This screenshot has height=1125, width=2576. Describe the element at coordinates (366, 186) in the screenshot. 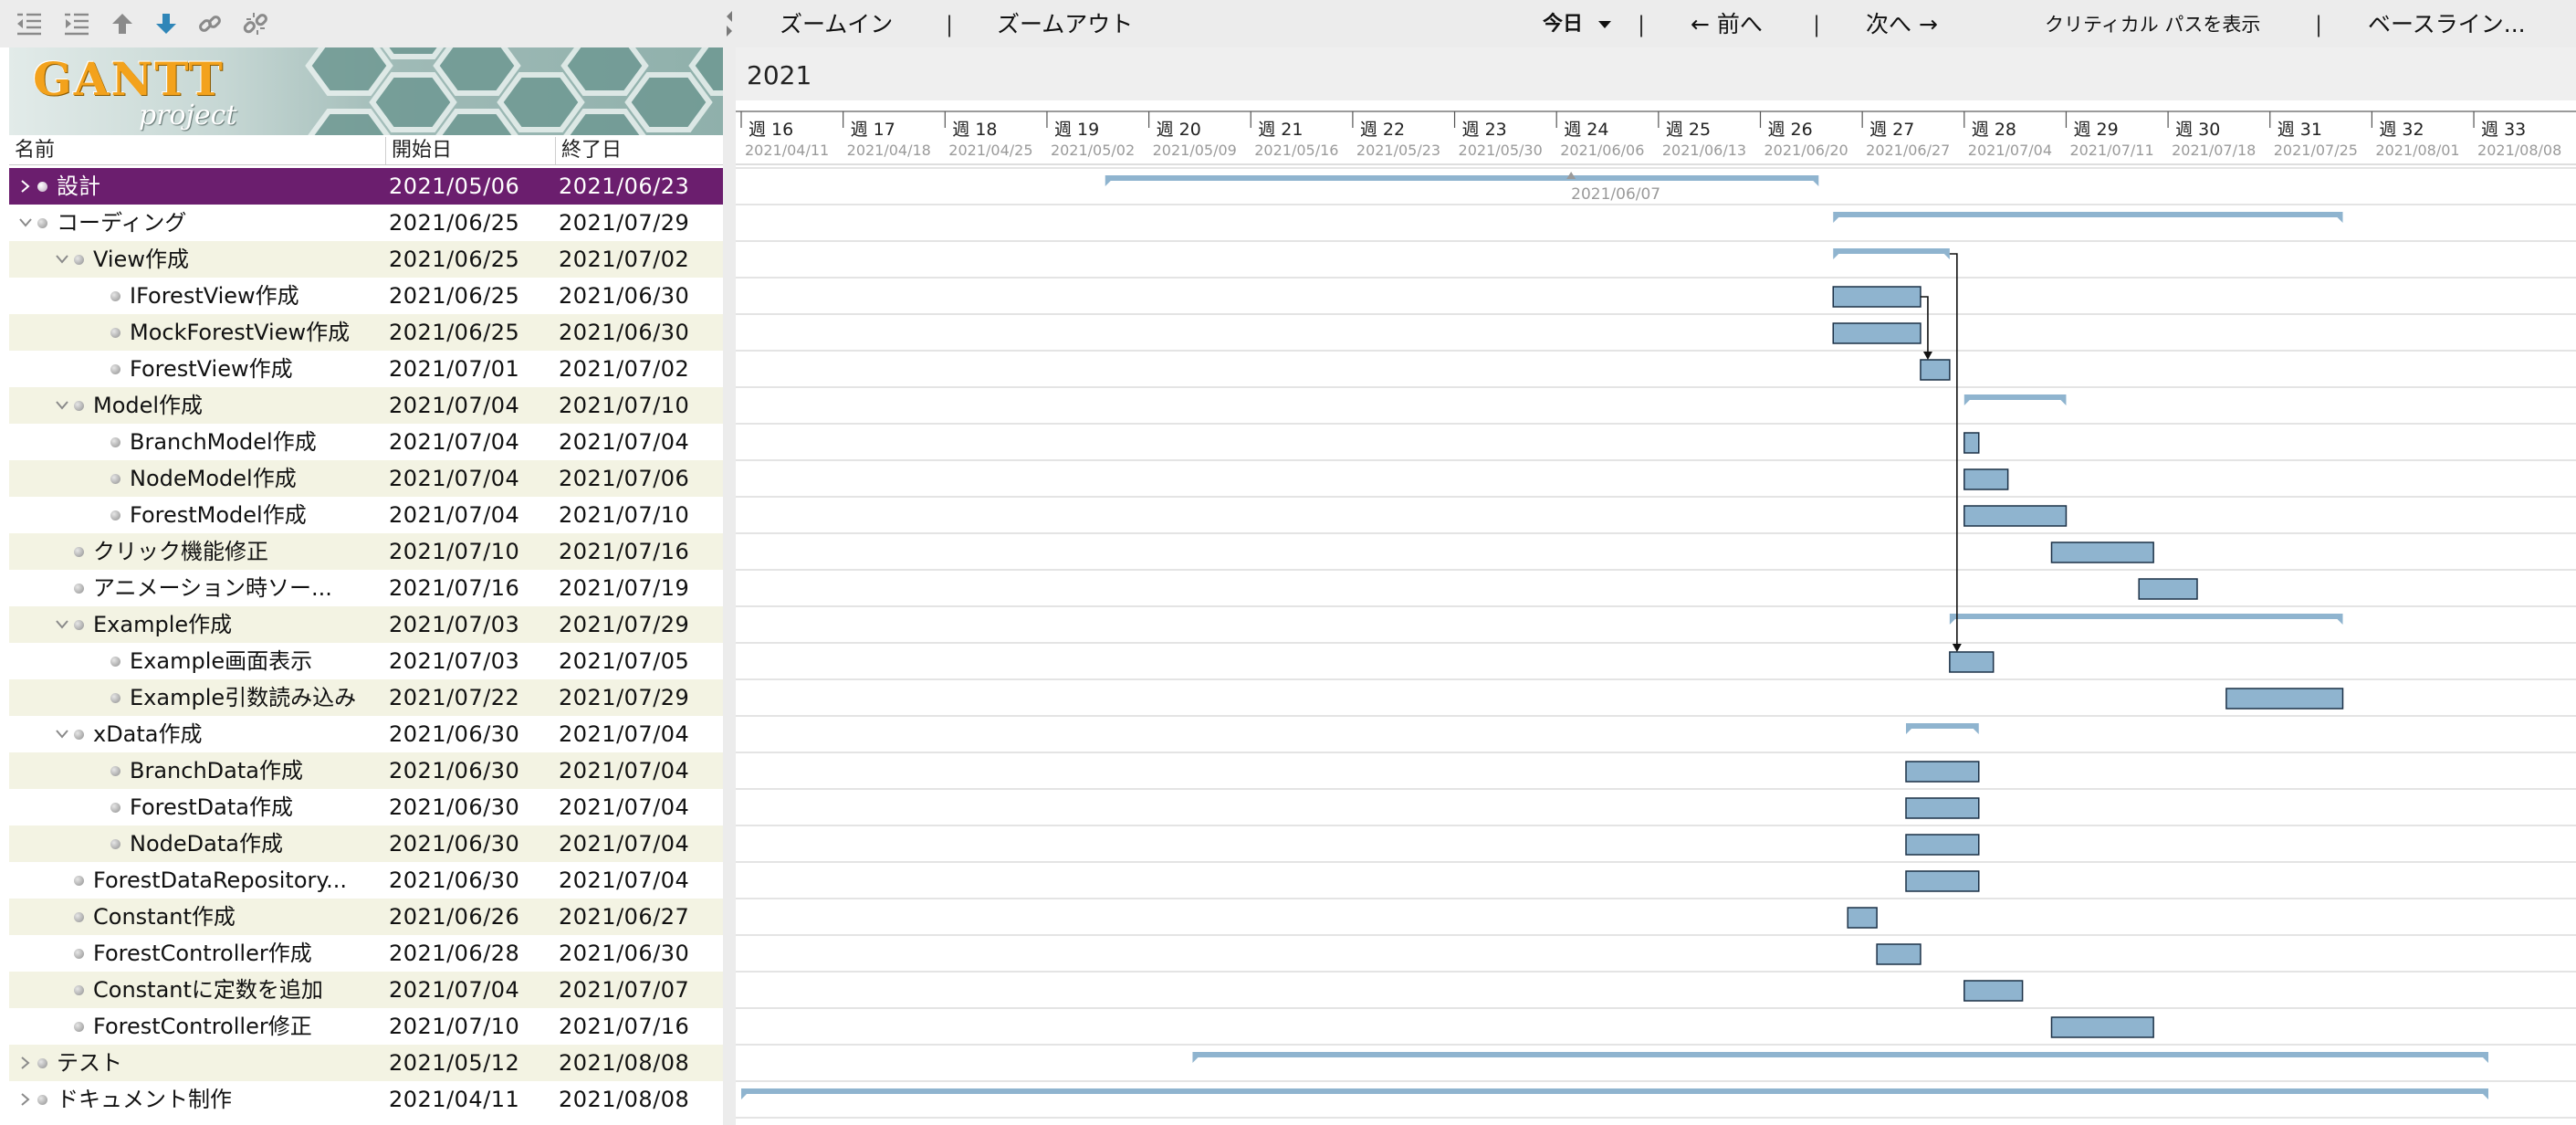

I see `task-row: 設計 2021/05/06 2021/06/23` at that location.